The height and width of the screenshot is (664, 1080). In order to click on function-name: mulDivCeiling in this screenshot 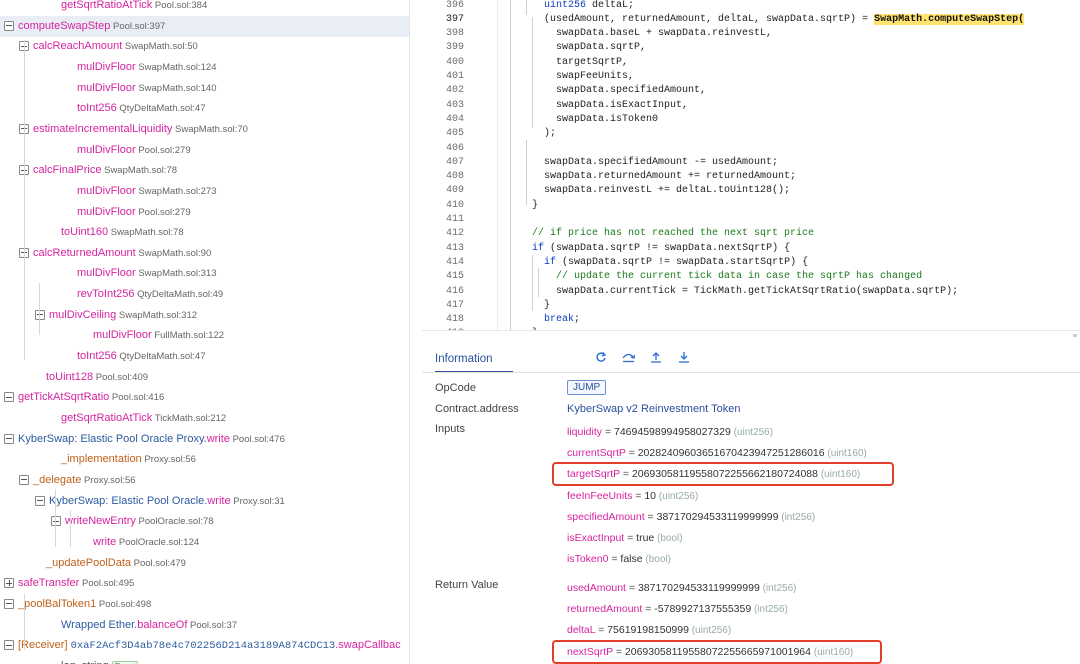, I will do `click(82, 315)`.